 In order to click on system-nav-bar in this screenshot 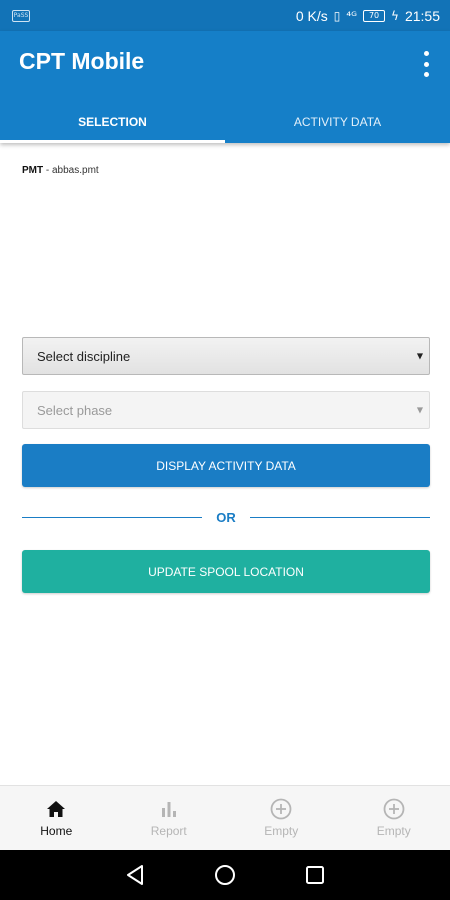, I will do `click(225, 875)`.